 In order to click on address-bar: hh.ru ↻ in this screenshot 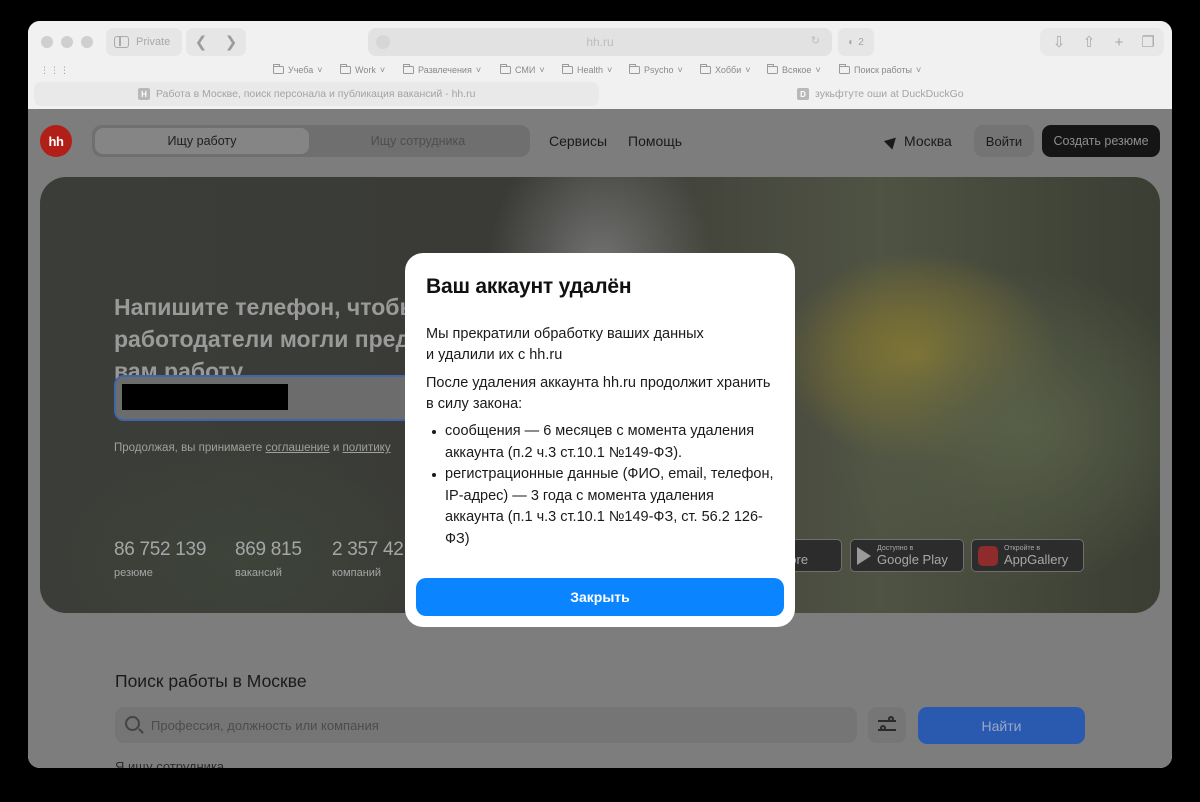, I will do `click(600, 42)`.